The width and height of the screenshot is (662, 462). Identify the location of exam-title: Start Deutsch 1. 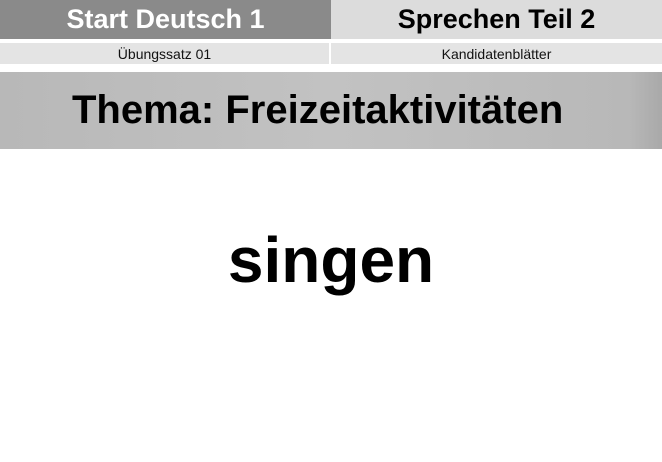
(165, 19).